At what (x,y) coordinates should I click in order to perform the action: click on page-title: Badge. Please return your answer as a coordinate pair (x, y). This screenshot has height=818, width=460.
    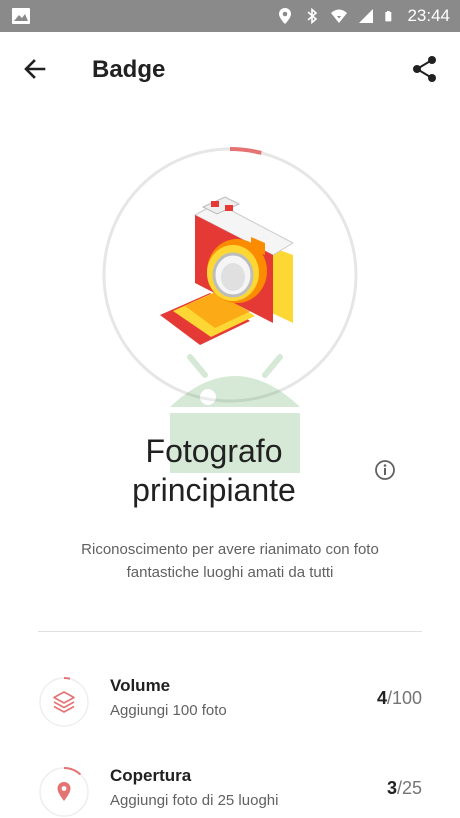
    Looking at the image, I should click on (129, 69).